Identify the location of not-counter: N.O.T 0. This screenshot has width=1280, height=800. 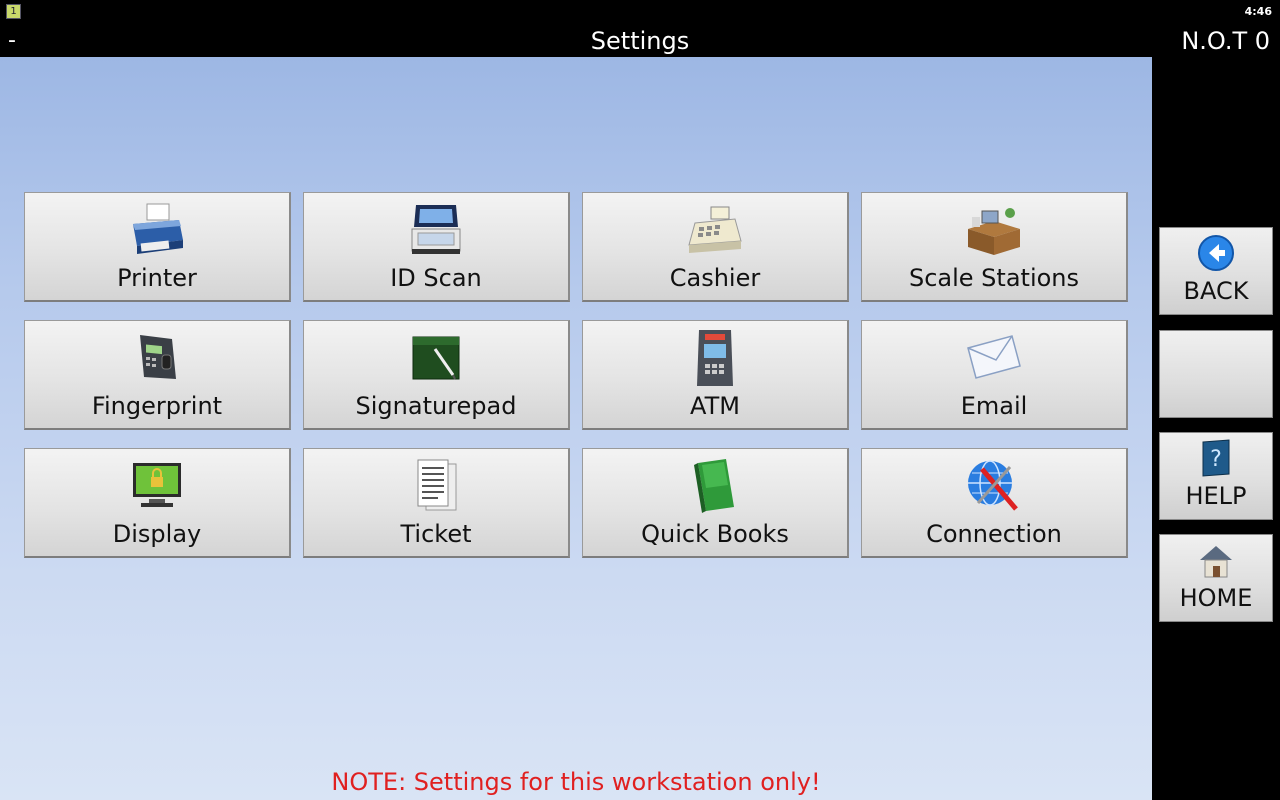
(1225, 41).